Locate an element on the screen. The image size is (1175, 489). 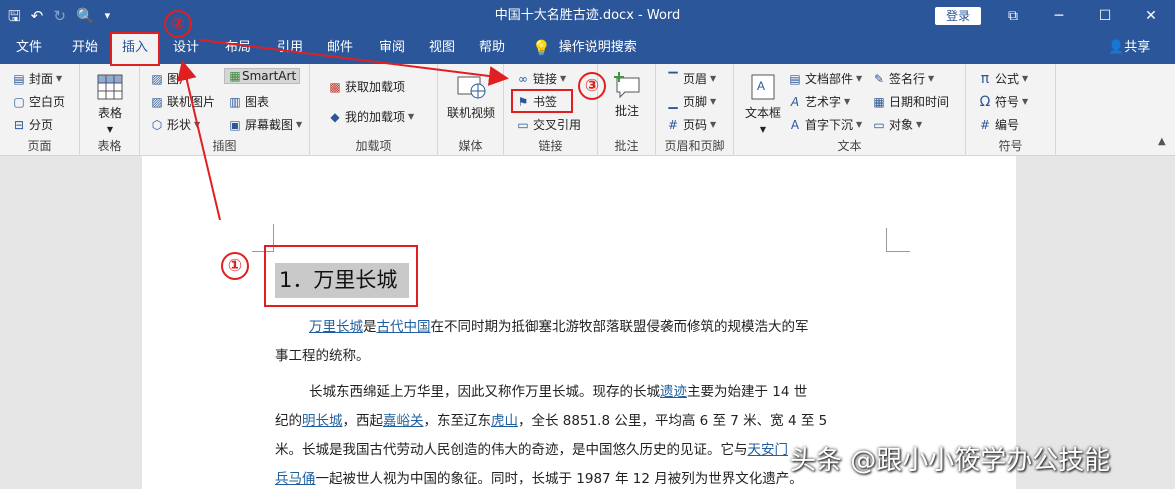
arrow-to-bookmark is located at coordinates (354, 62).